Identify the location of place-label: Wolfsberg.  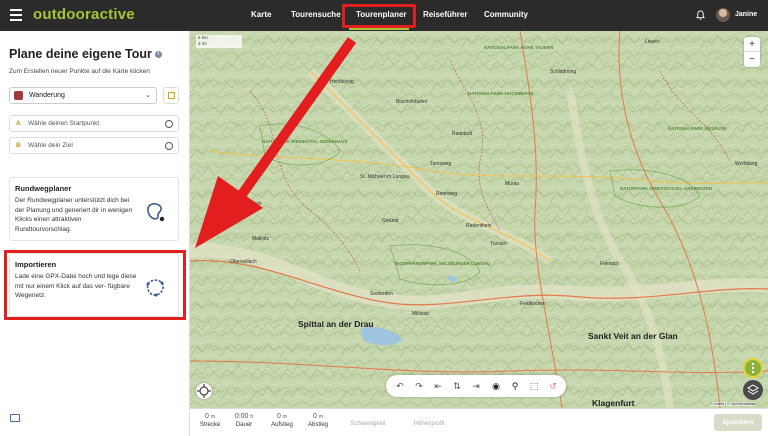
(746, 164).